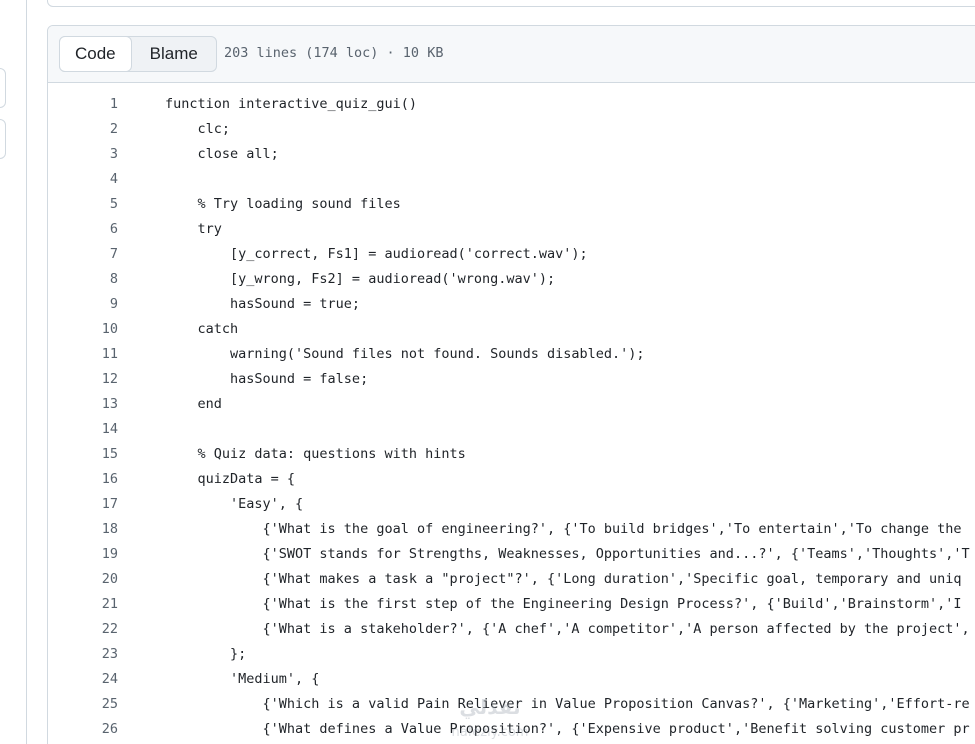  I want to click on line-code-text: end, so click(193, 404).